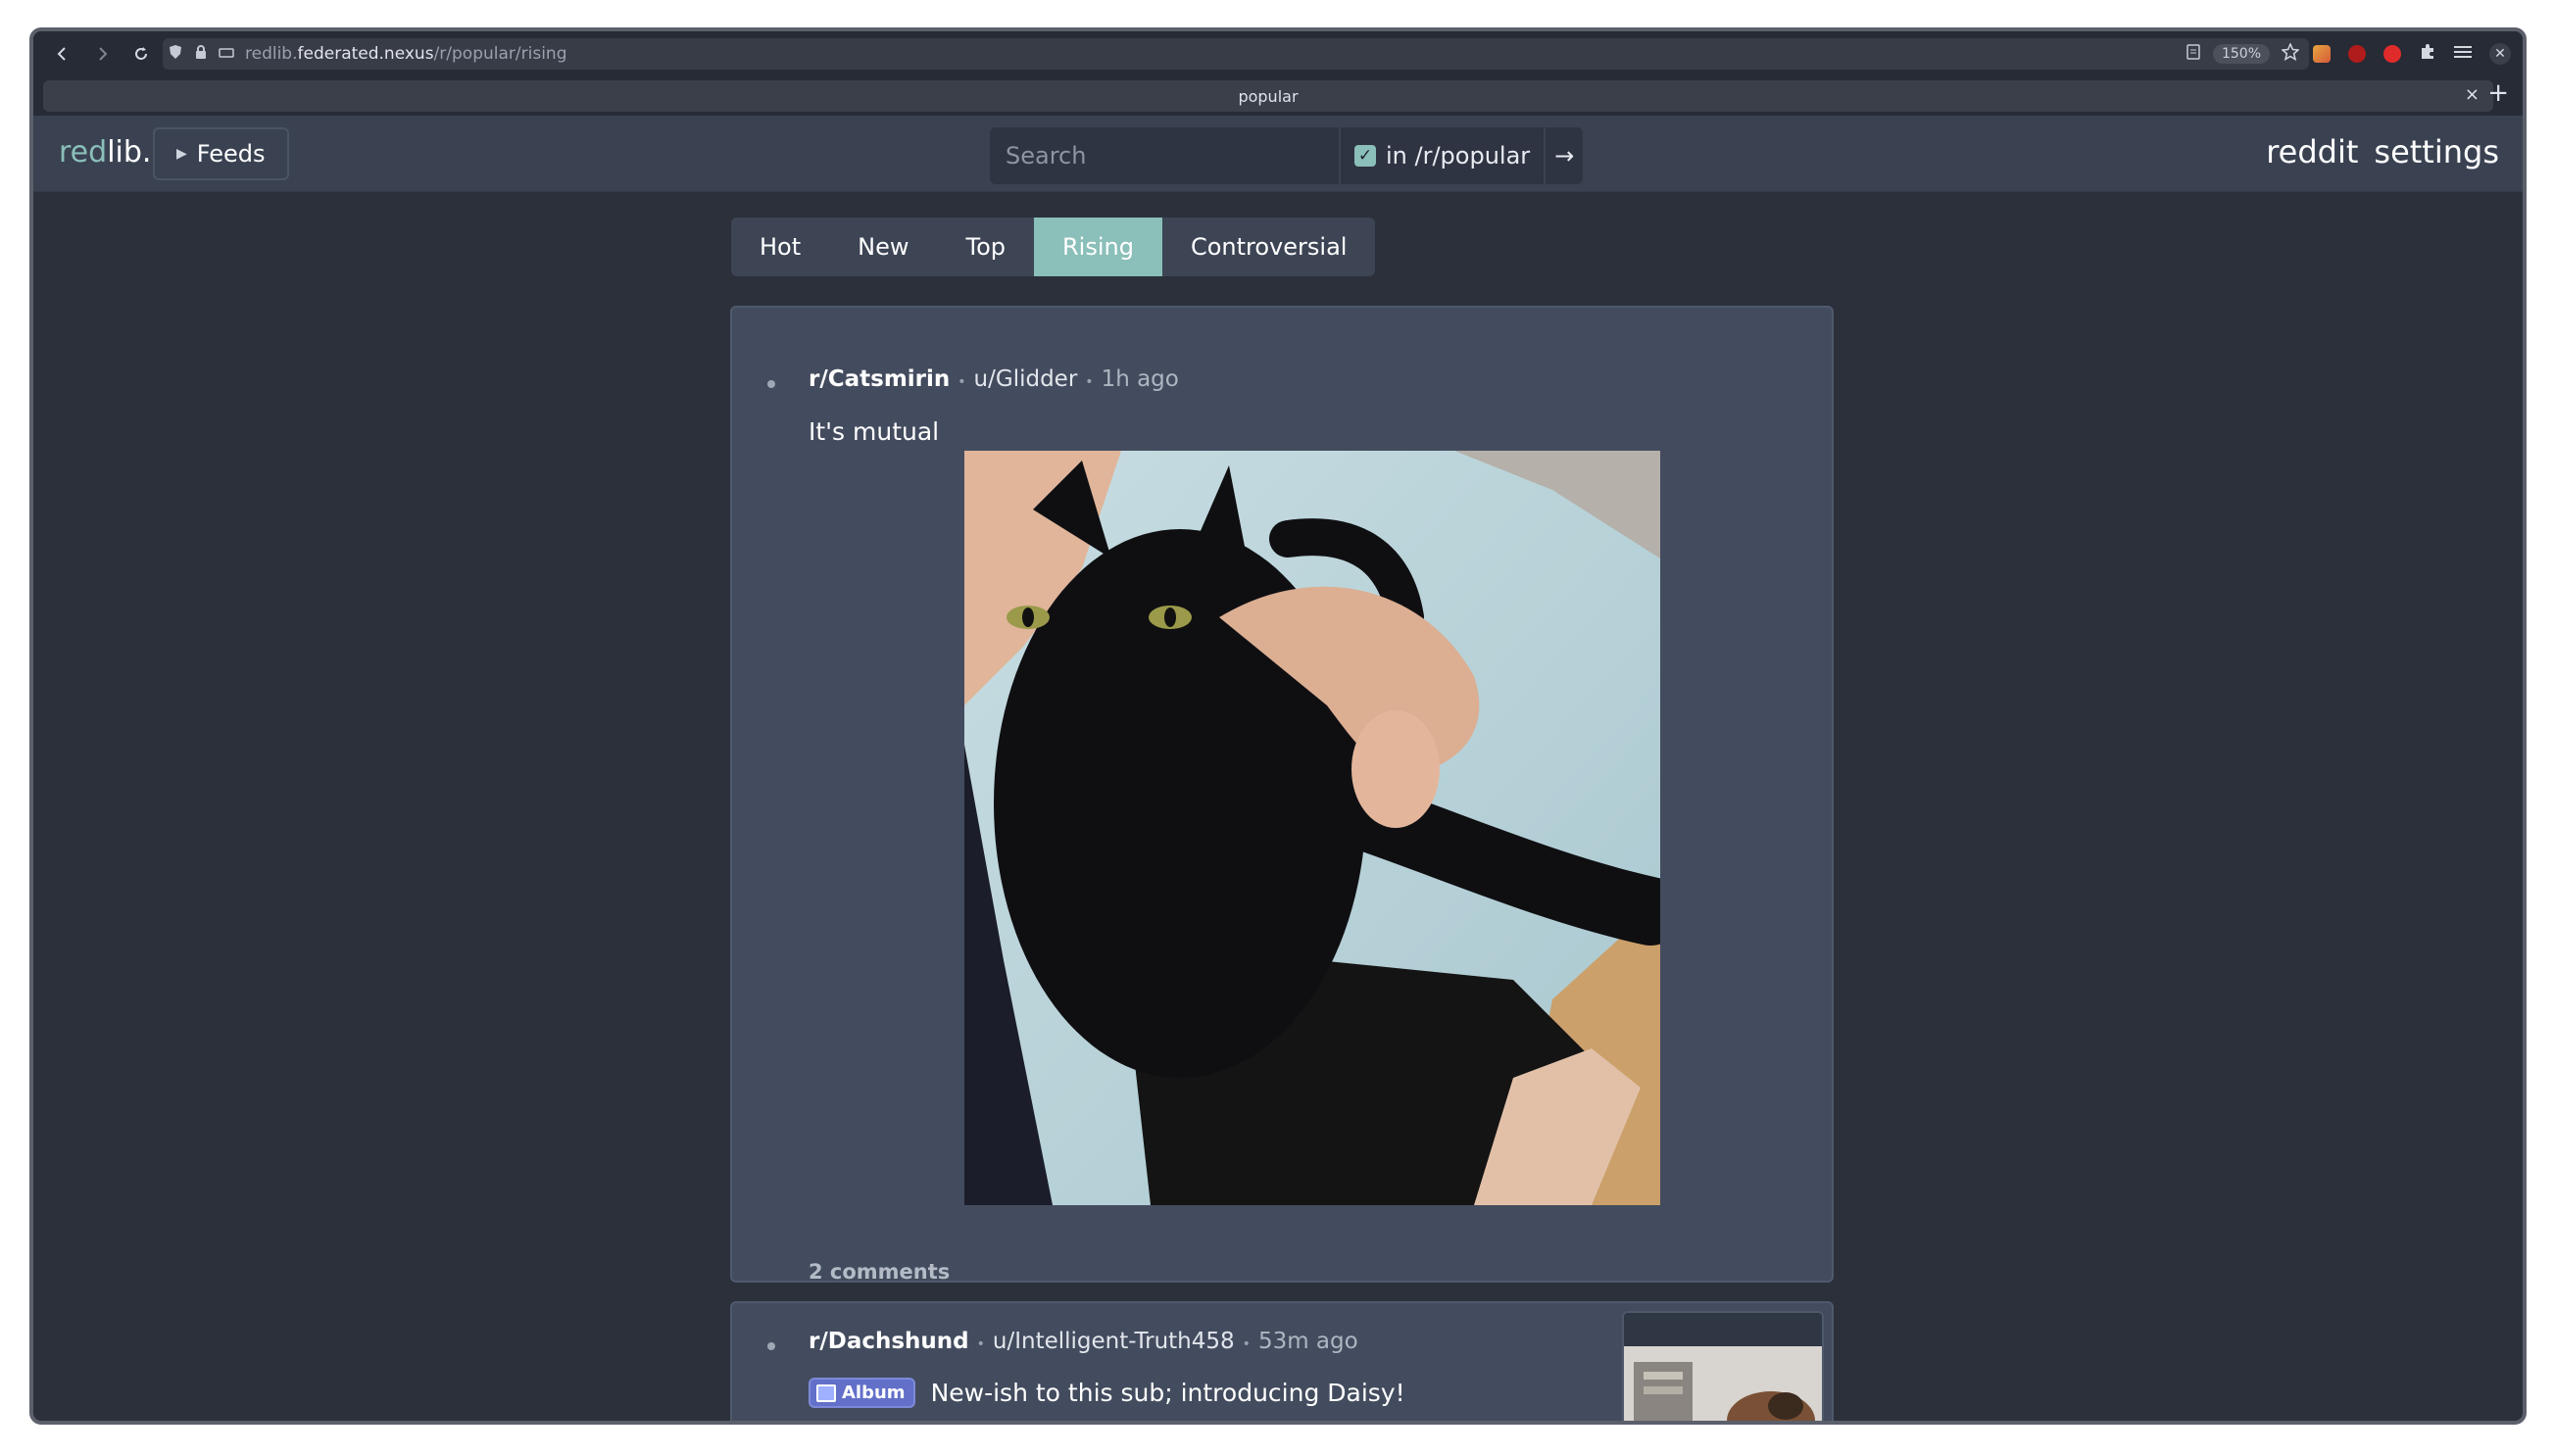 The width and height of the screenshot is (2554, 1456). Describe the element at coordinates (141, 53) in the screenshot. I see `reload-icon` at that location.